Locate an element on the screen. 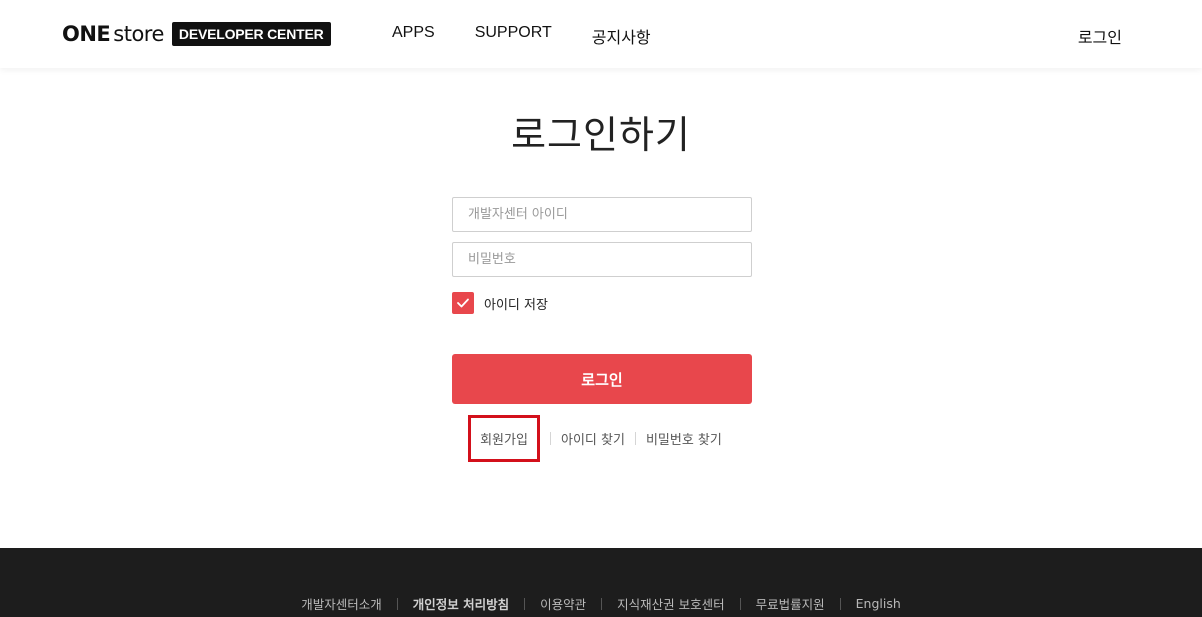 The image size is (1202, 617). sign-up-link: 회원가입 is located at coordinates (504, 438).